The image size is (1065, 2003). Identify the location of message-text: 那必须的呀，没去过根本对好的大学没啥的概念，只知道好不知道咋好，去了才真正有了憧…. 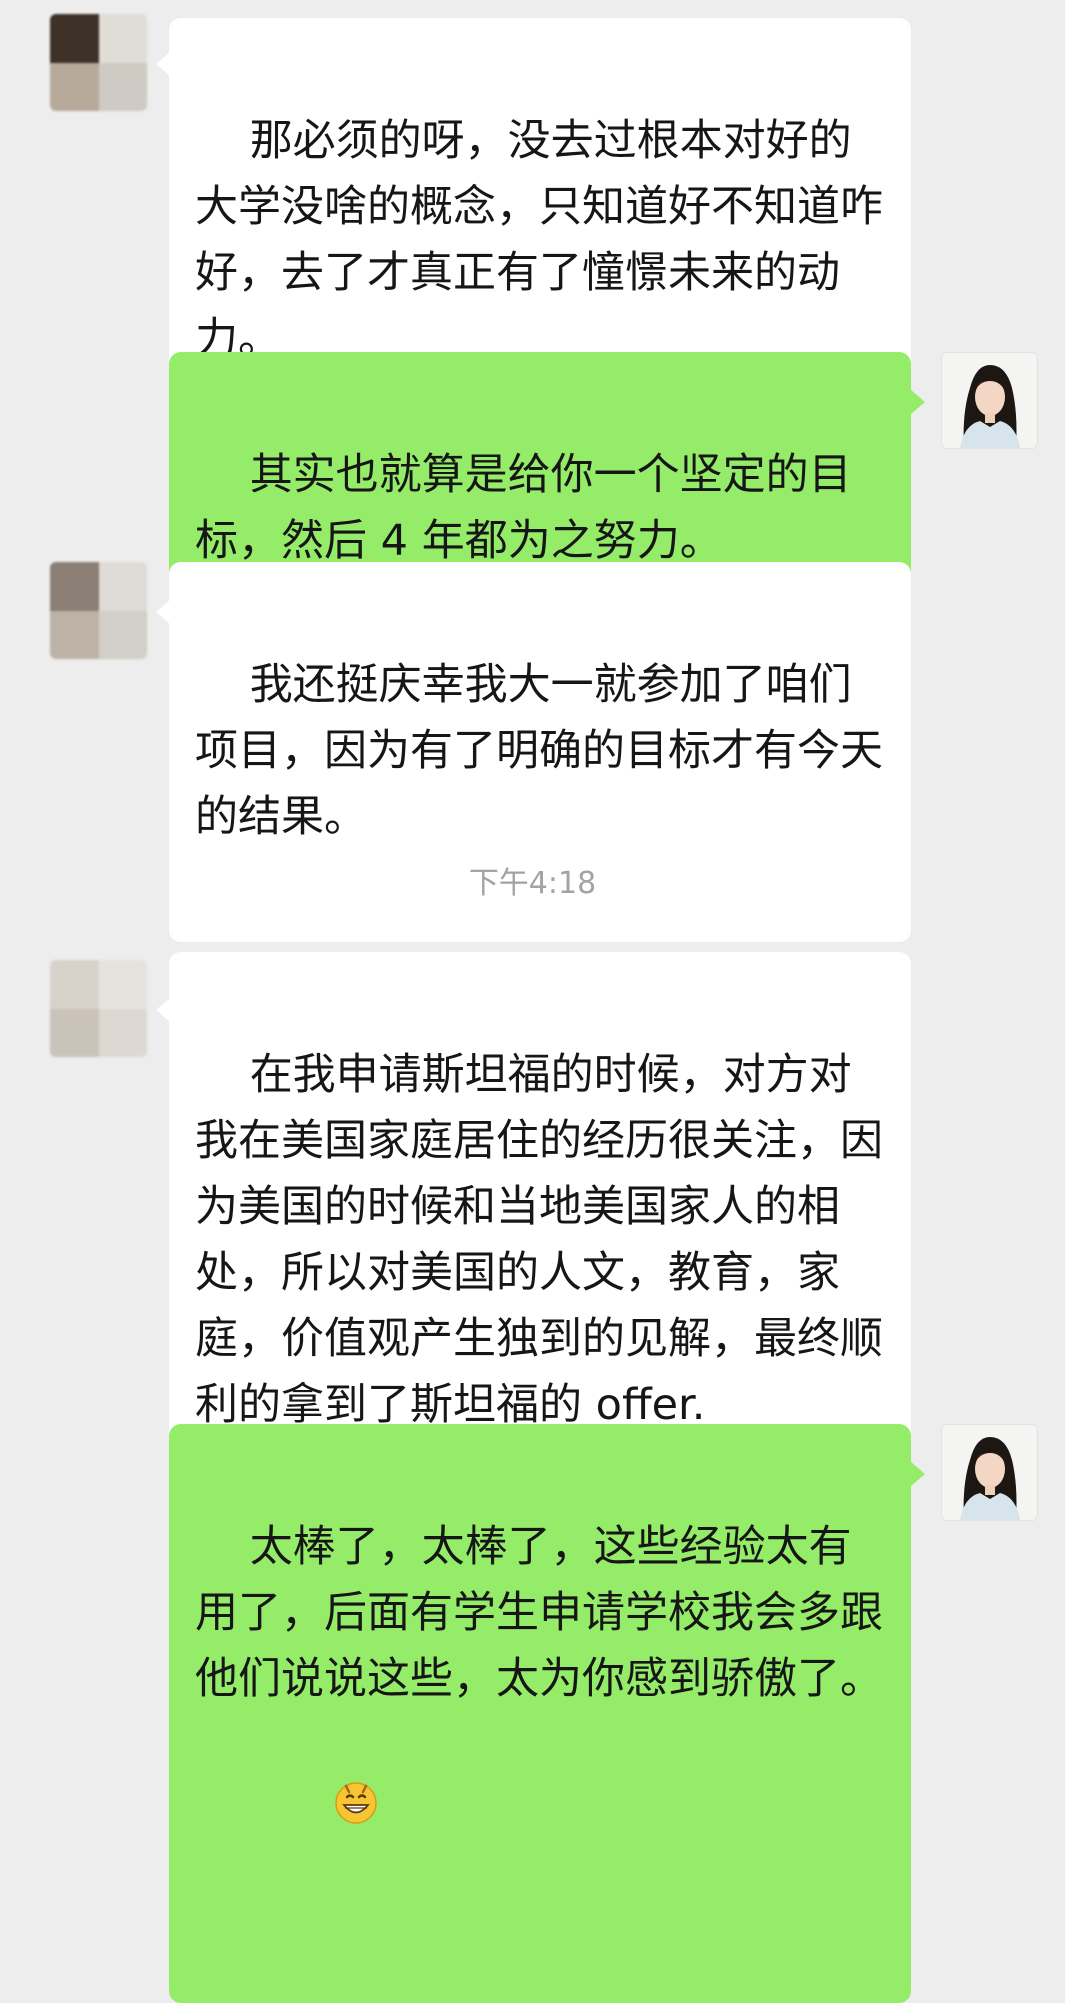
(539, 240).